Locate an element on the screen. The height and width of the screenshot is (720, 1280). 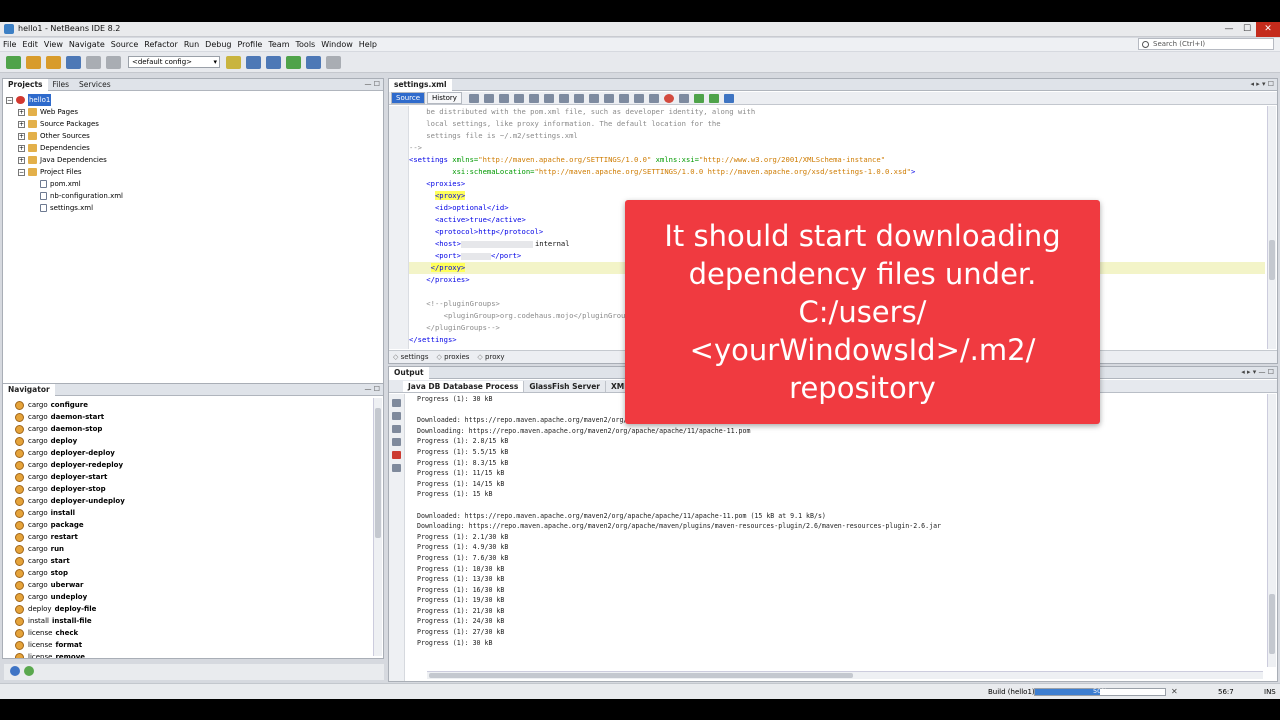
menu-tools: Tools is located at coordinates (306, 44).